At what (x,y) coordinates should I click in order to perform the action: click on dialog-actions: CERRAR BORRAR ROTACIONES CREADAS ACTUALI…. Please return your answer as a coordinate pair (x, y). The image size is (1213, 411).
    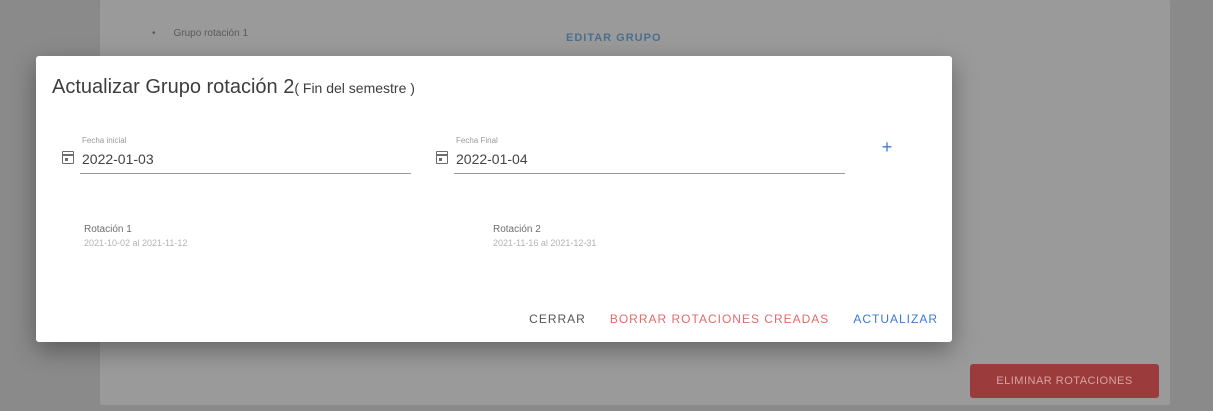
    Looking at the image, I should click on (733, 319).